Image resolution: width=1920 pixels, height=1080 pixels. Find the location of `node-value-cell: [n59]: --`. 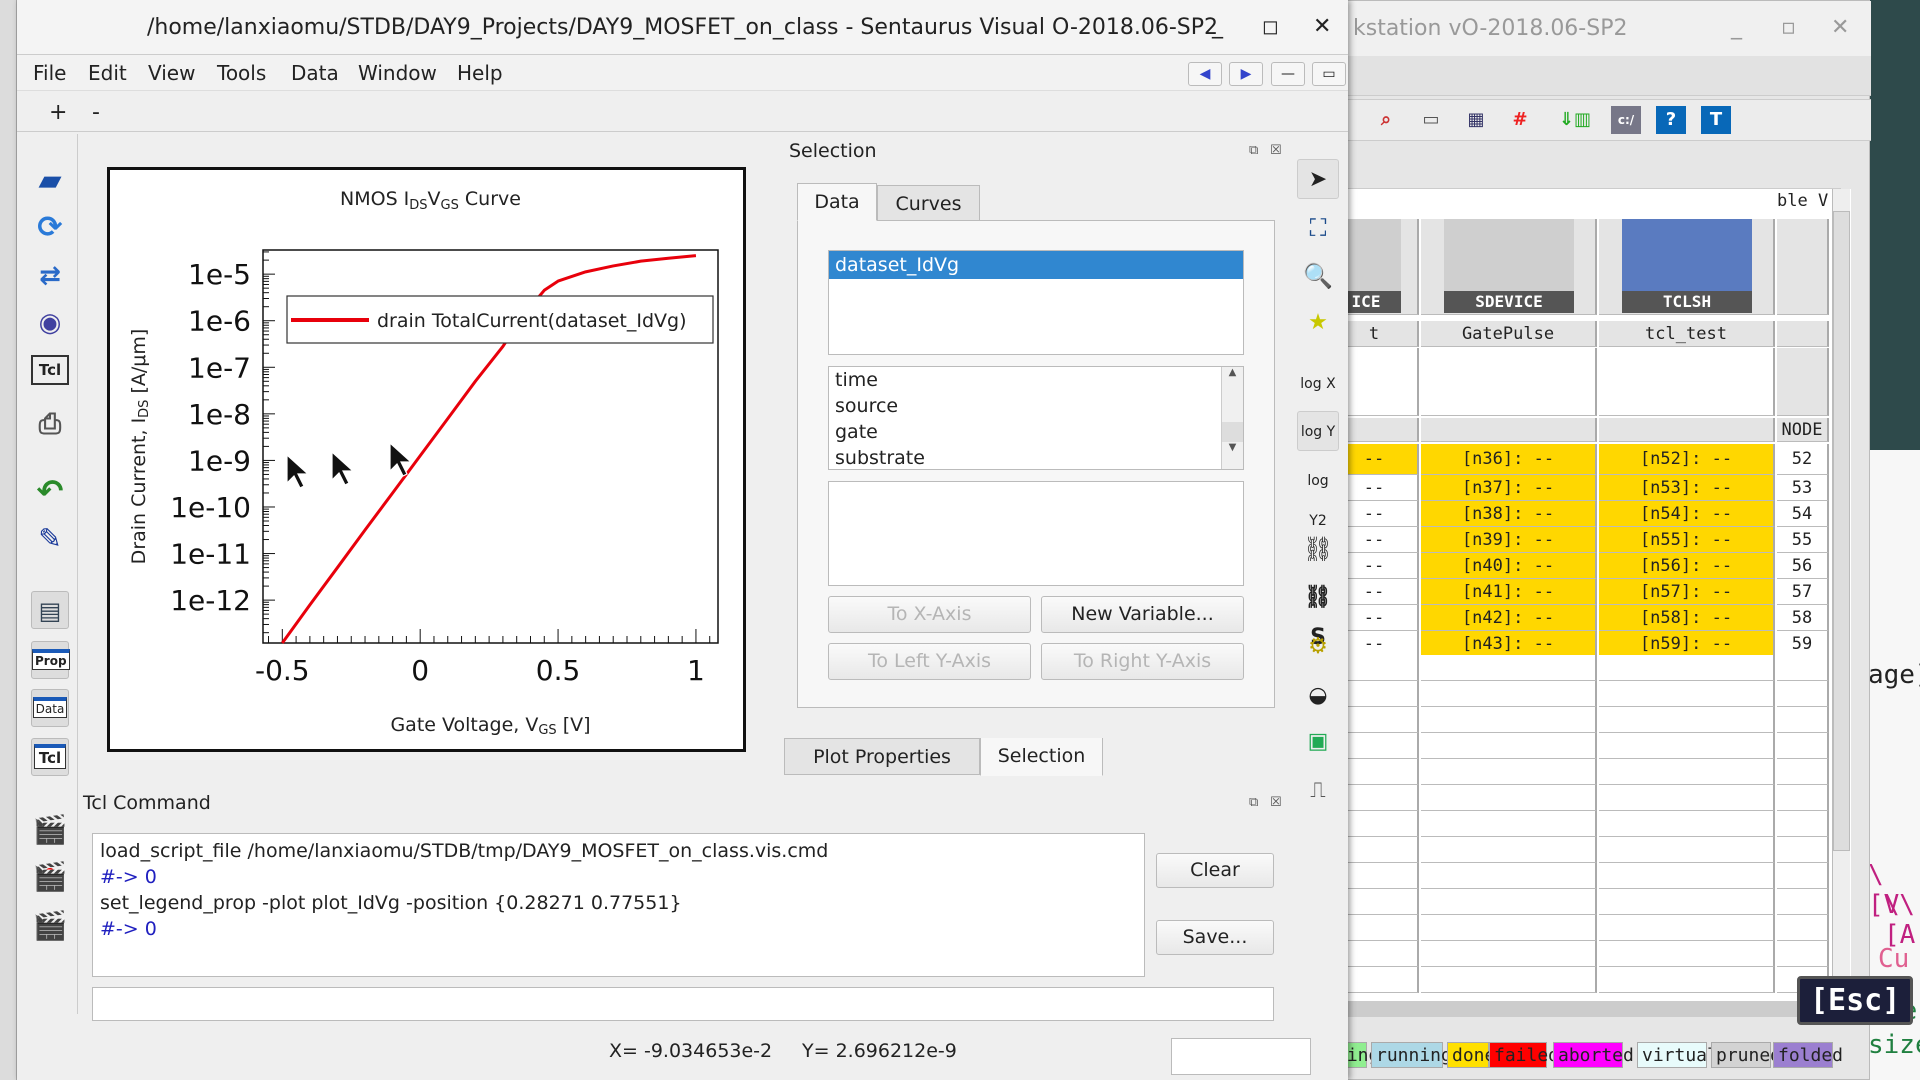

node-value-cell: [n59]: -- is located at coordinates (1687, 644).